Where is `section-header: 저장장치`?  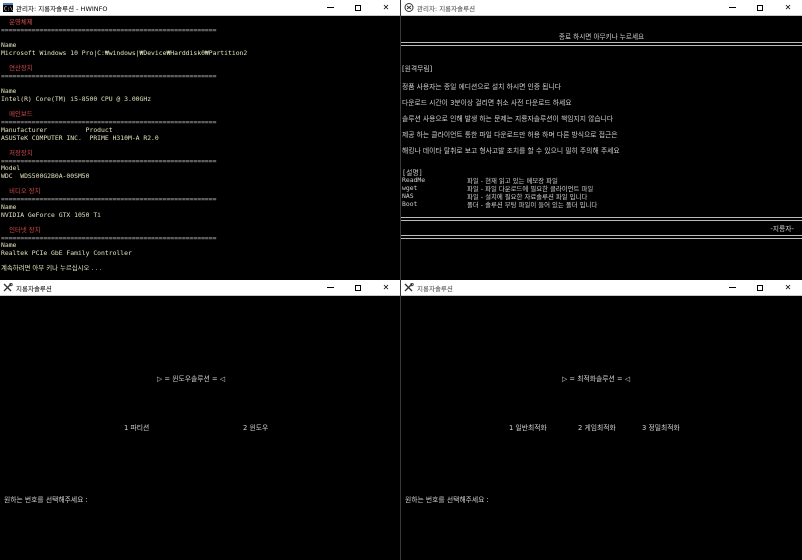 section-header: 저장장치 is located at coordinates (17, 152).